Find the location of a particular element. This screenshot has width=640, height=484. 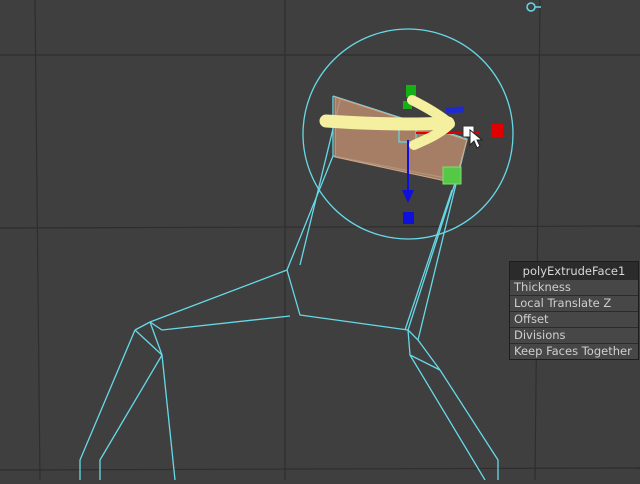

attr-divisions: Divisions is located at coordinates (574, 335).